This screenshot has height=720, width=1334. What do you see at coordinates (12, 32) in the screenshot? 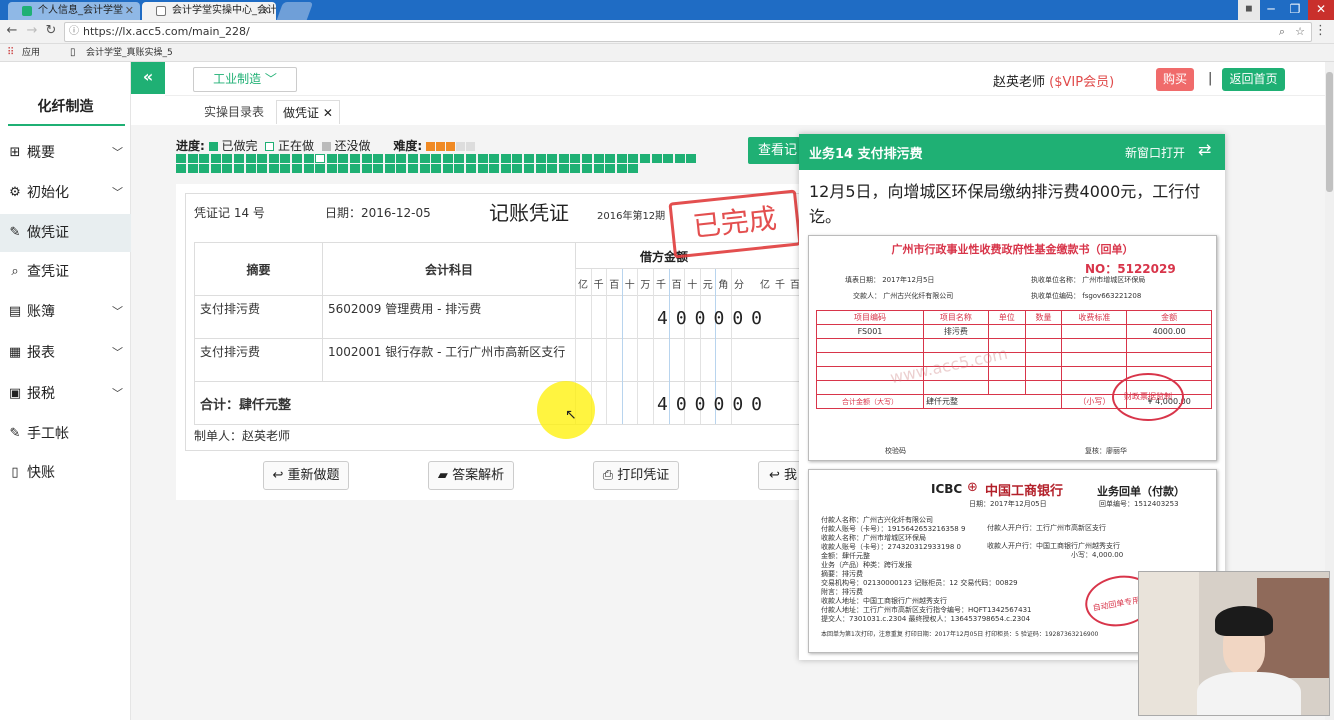
I see `back-icon: ←` at bounding box center [12, 32].